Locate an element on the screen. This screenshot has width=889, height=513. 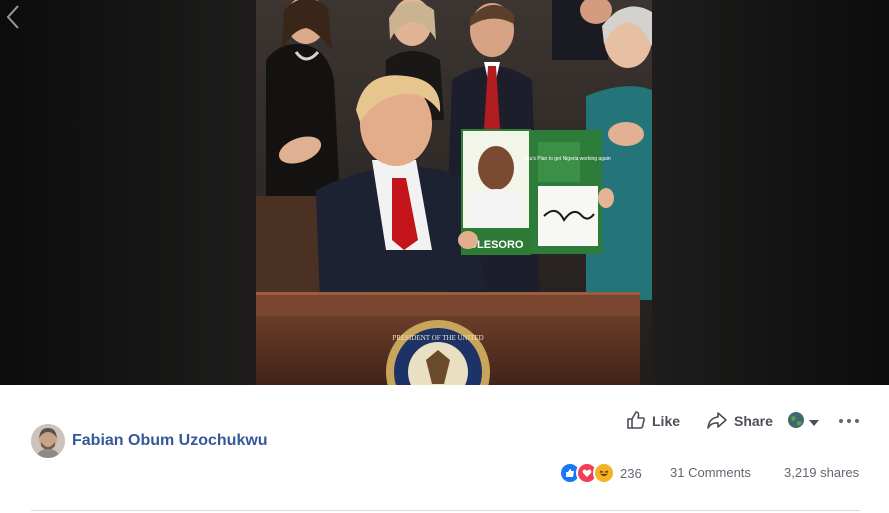
chevron-left-icon is located at coordinates (13, 17).